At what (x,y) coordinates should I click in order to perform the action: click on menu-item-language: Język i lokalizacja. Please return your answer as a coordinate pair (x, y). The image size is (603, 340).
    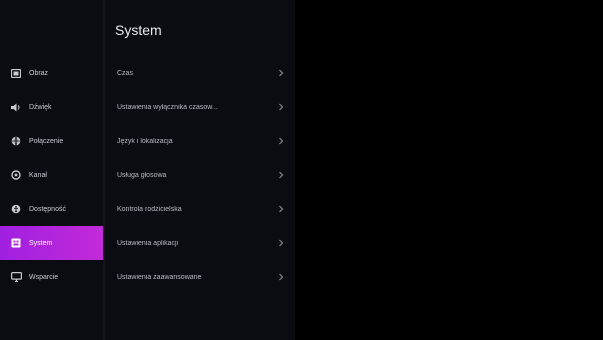
    Looking at the image, I should click on (200, 141).